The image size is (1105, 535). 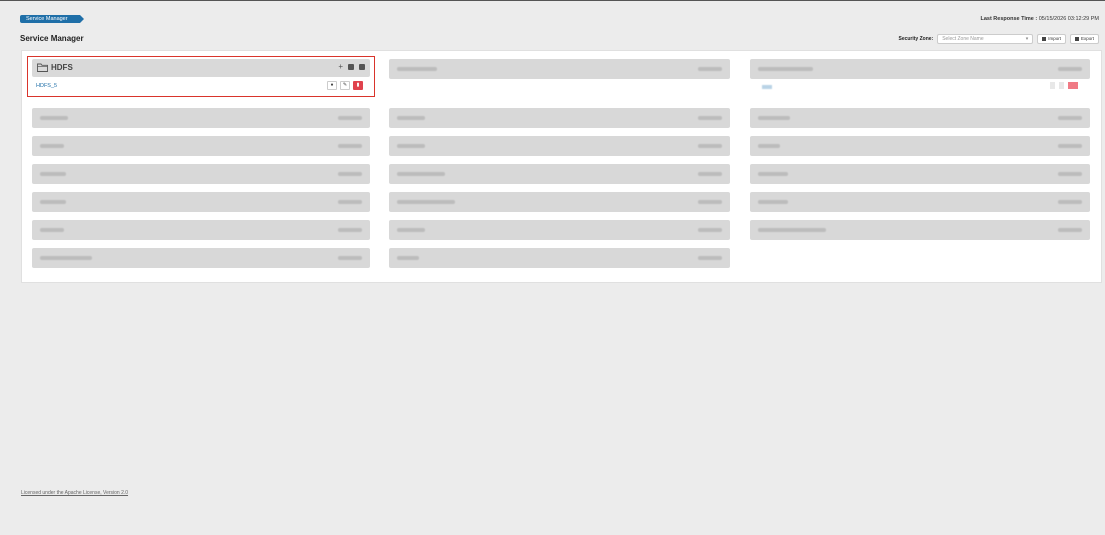 I want to click on edit-button: ✎, so click(x=345, y=85).